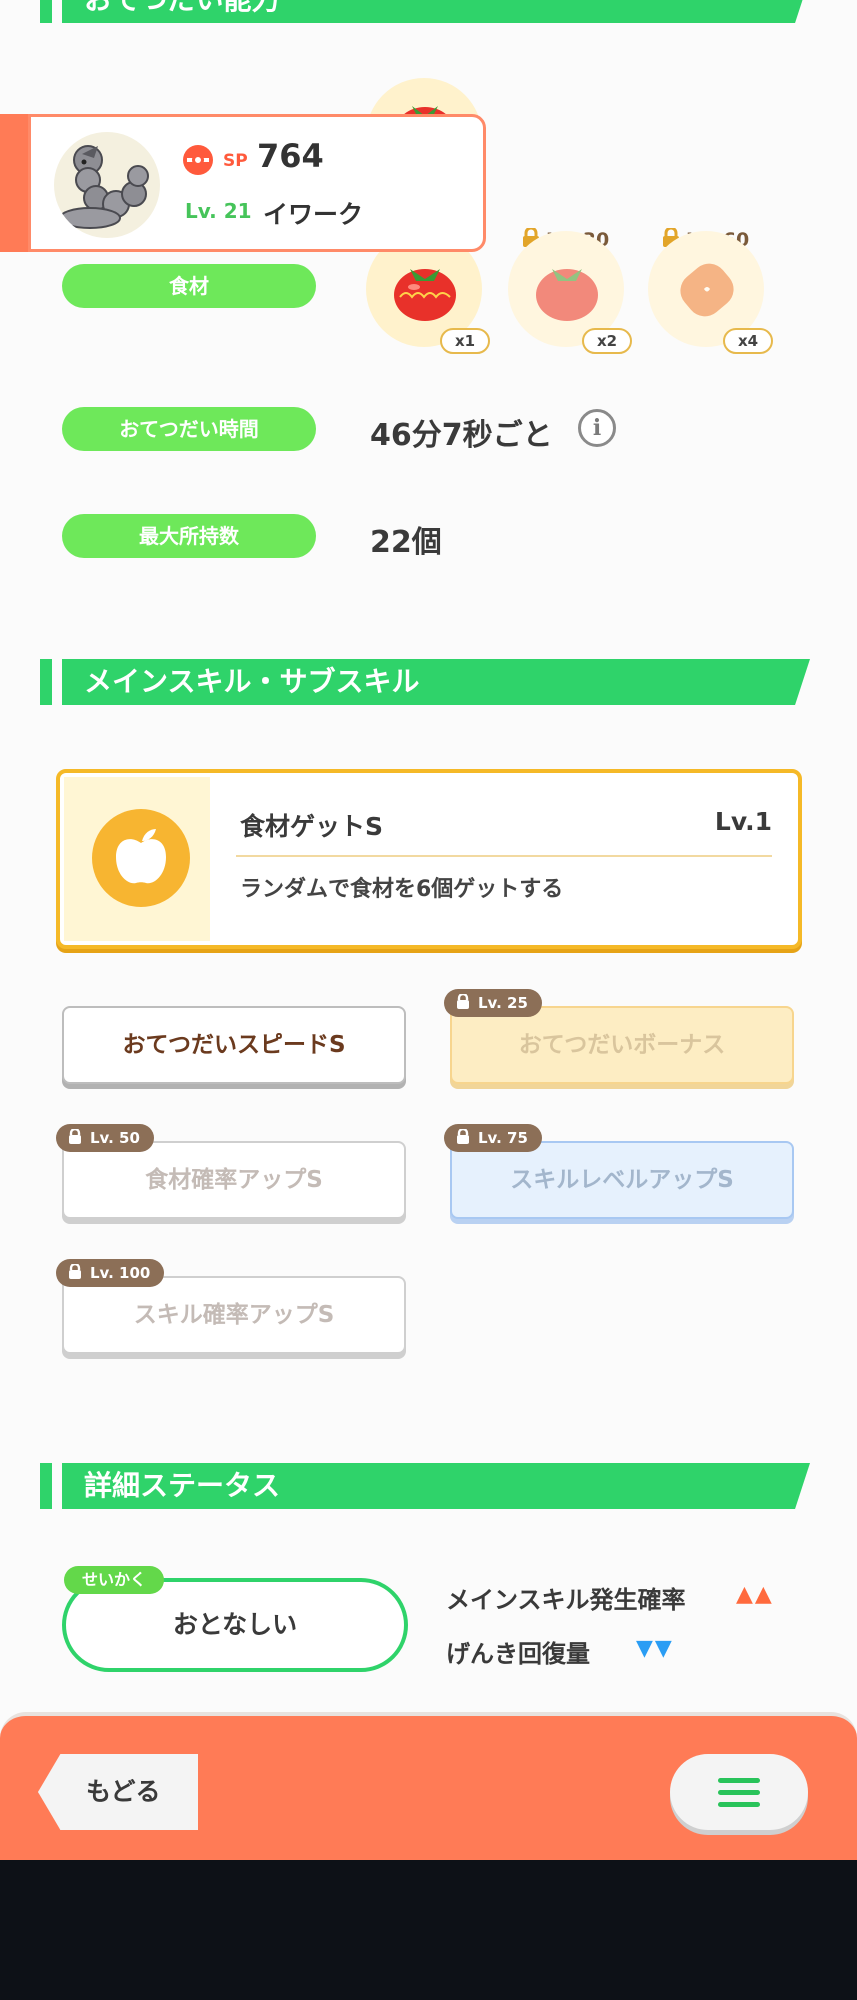 The image size is (857, 2000). What do you see at coordinates (123, 1790) in the screenshot?
I see `back-button-label: もどる` at bounding box center [123, 1790].